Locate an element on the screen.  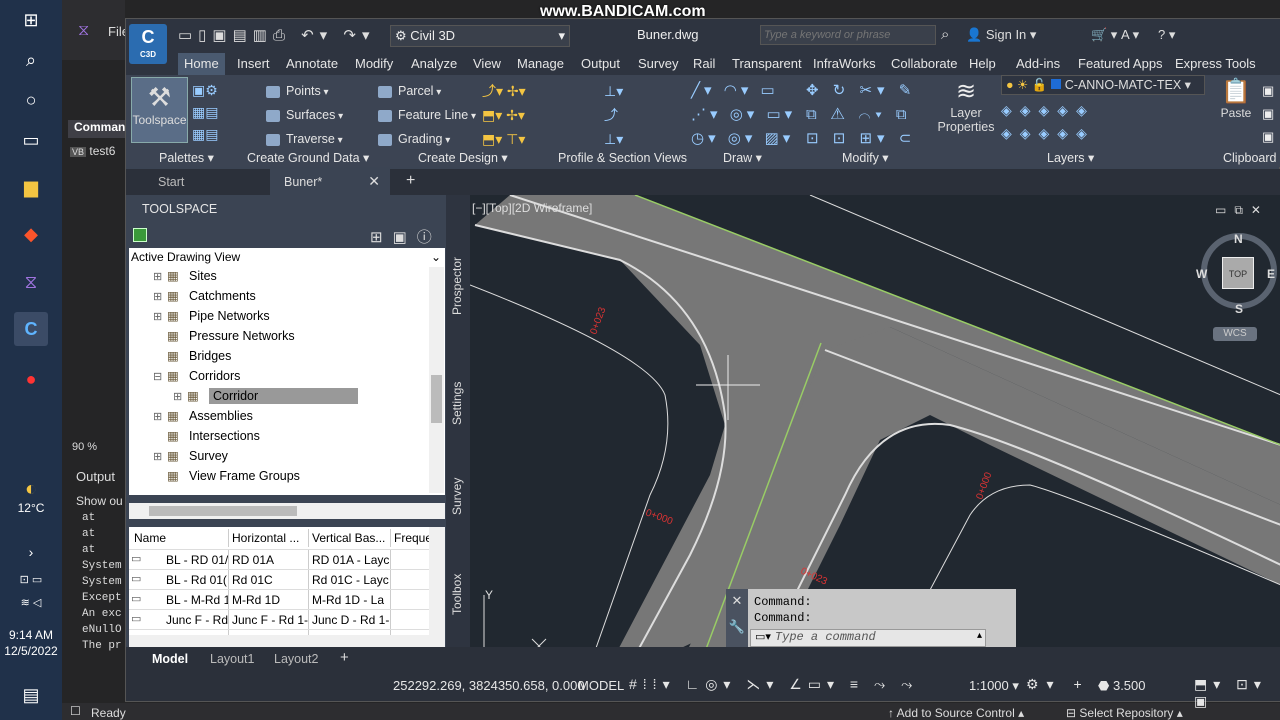
layer-properties-button: ≋ Layer Properties is located at coordinates (966, 112).